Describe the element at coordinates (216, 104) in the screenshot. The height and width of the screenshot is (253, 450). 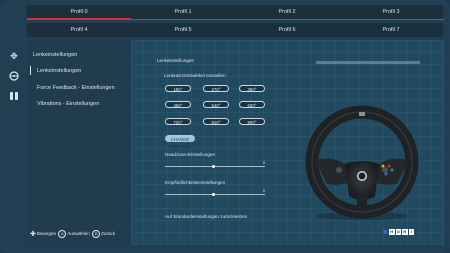
I see `angle-option-540: 540°` at that location.